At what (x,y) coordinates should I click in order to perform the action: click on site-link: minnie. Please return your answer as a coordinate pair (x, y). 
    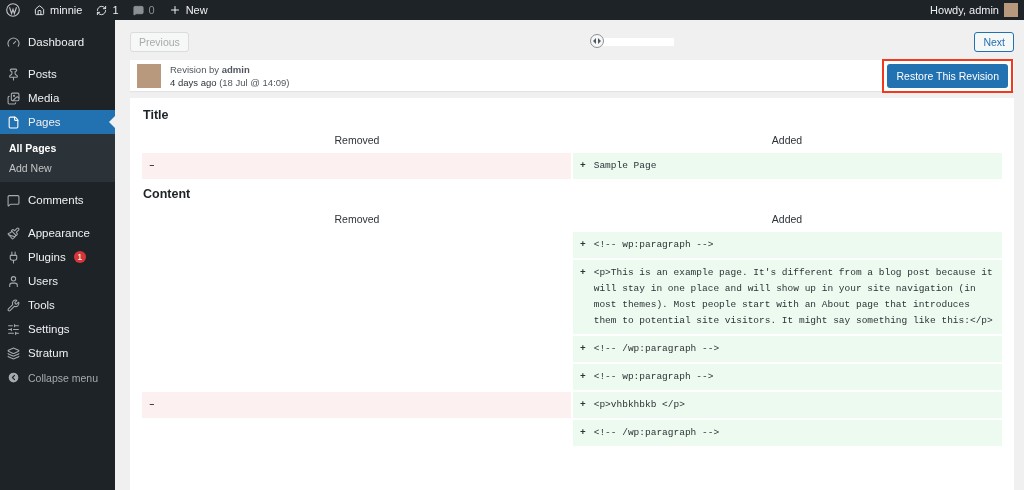
    Looking at the image, I should click on (58, 10).